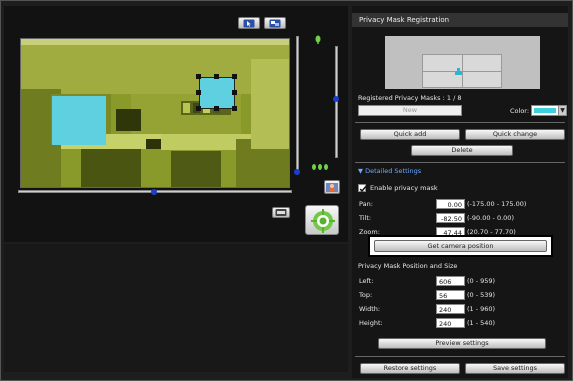 This screenshot has width=573, height=381. I want to click on top-range: (0 - 539), so click(481, 295).